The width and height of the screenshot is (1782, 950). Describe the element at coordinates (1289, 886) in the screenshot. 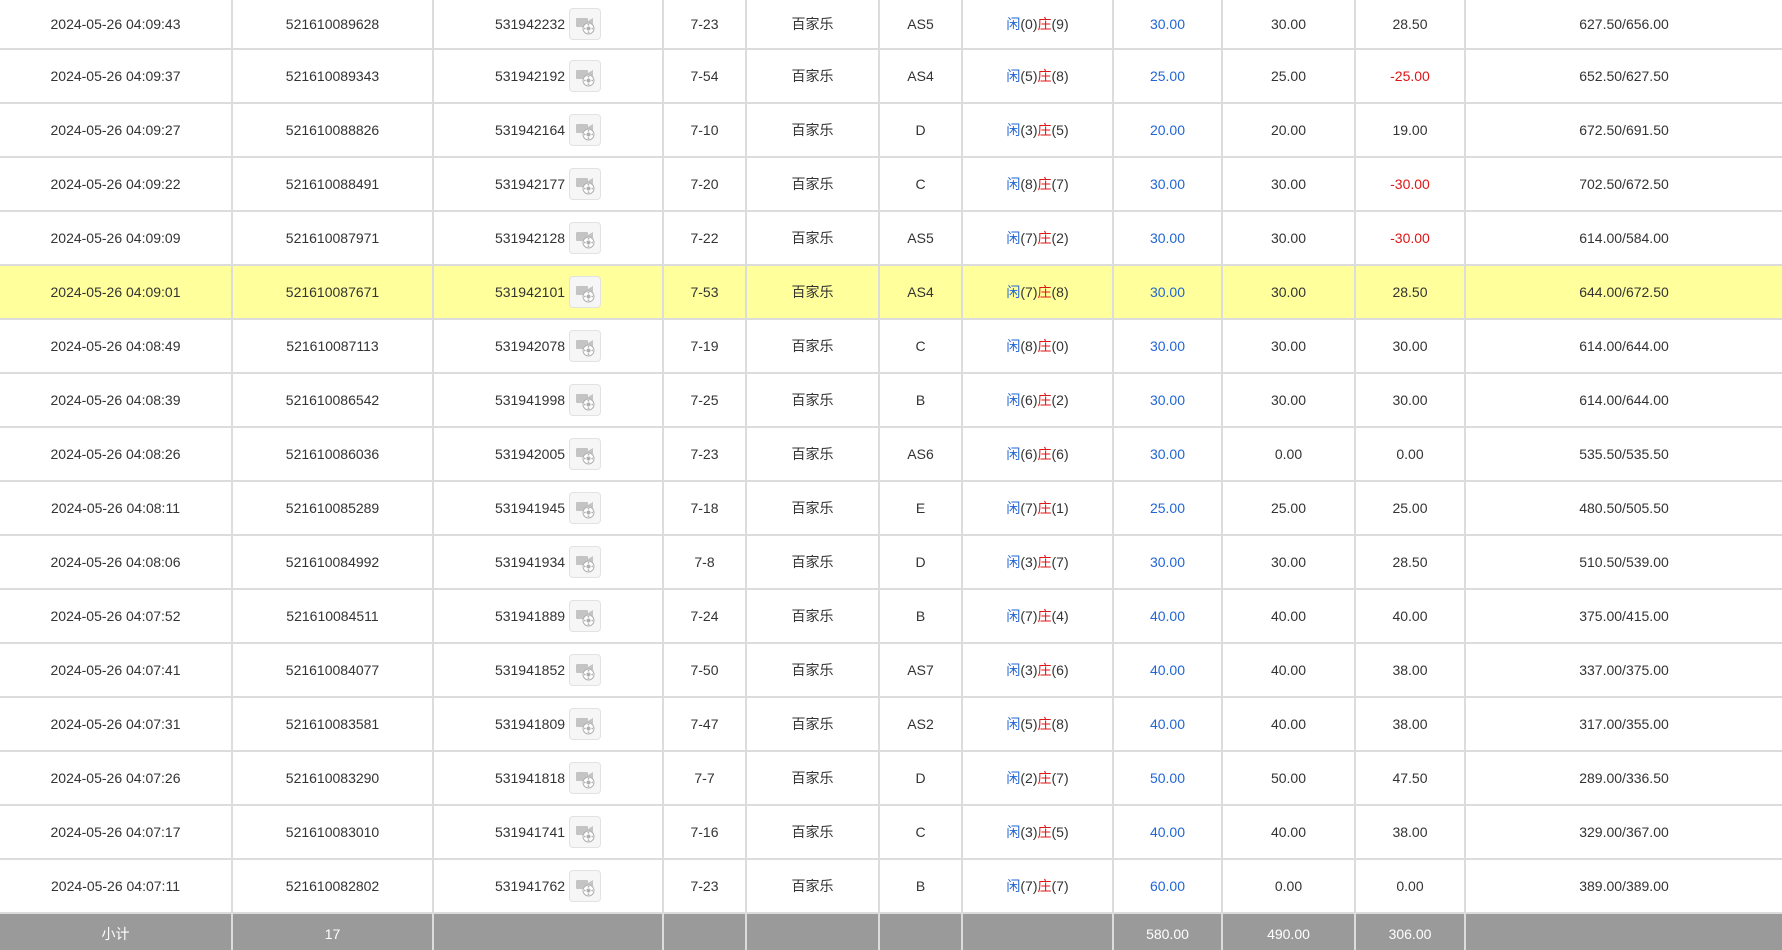

I see `valid-bet-amount: 0.00` at that location.